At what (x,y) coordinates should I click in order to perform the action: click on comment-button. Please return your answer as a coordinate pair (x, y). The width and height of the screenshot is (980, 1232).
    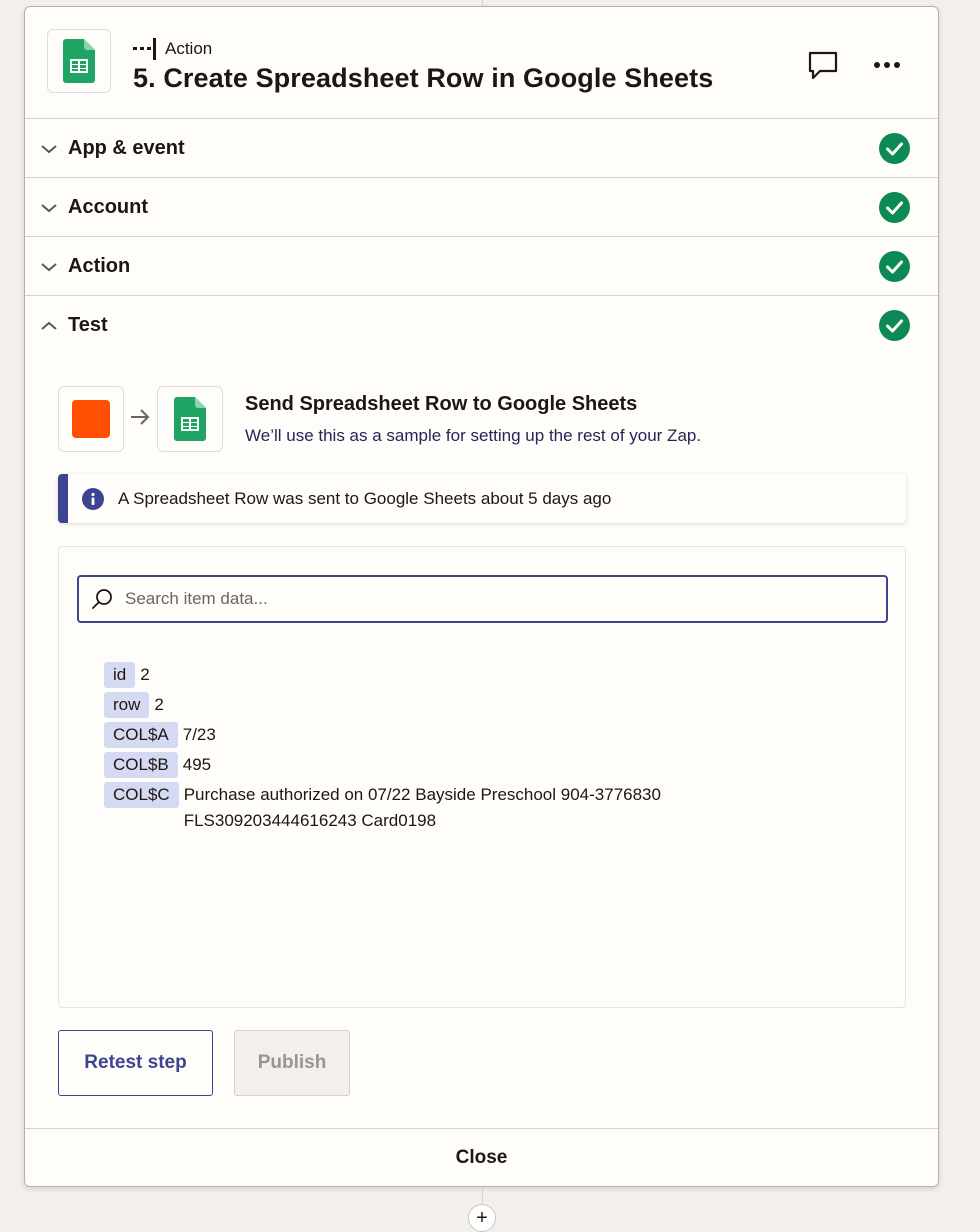
    Looking at the image, I should click on (823, 65).